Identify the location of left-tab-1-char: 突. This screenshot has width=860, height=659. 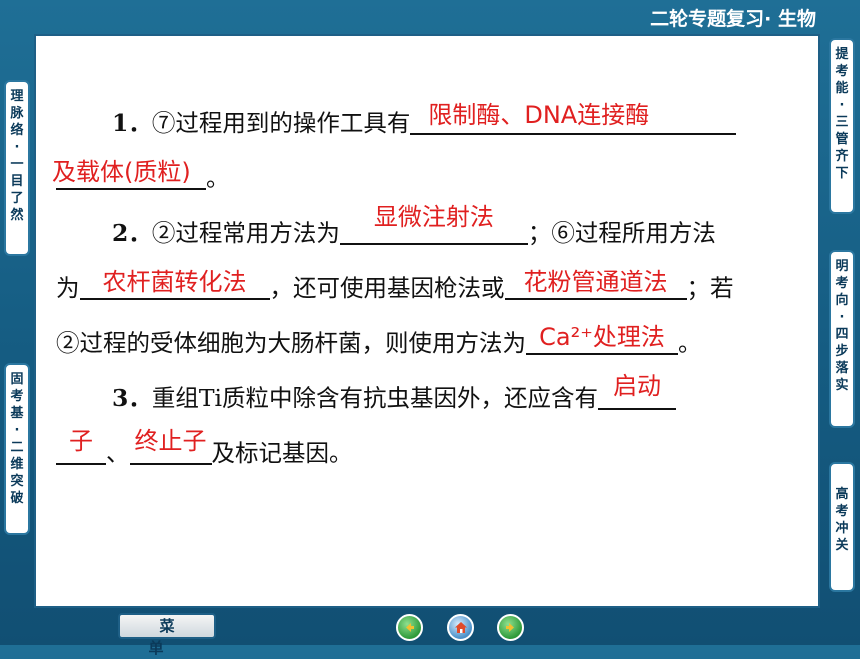
(17, 481).